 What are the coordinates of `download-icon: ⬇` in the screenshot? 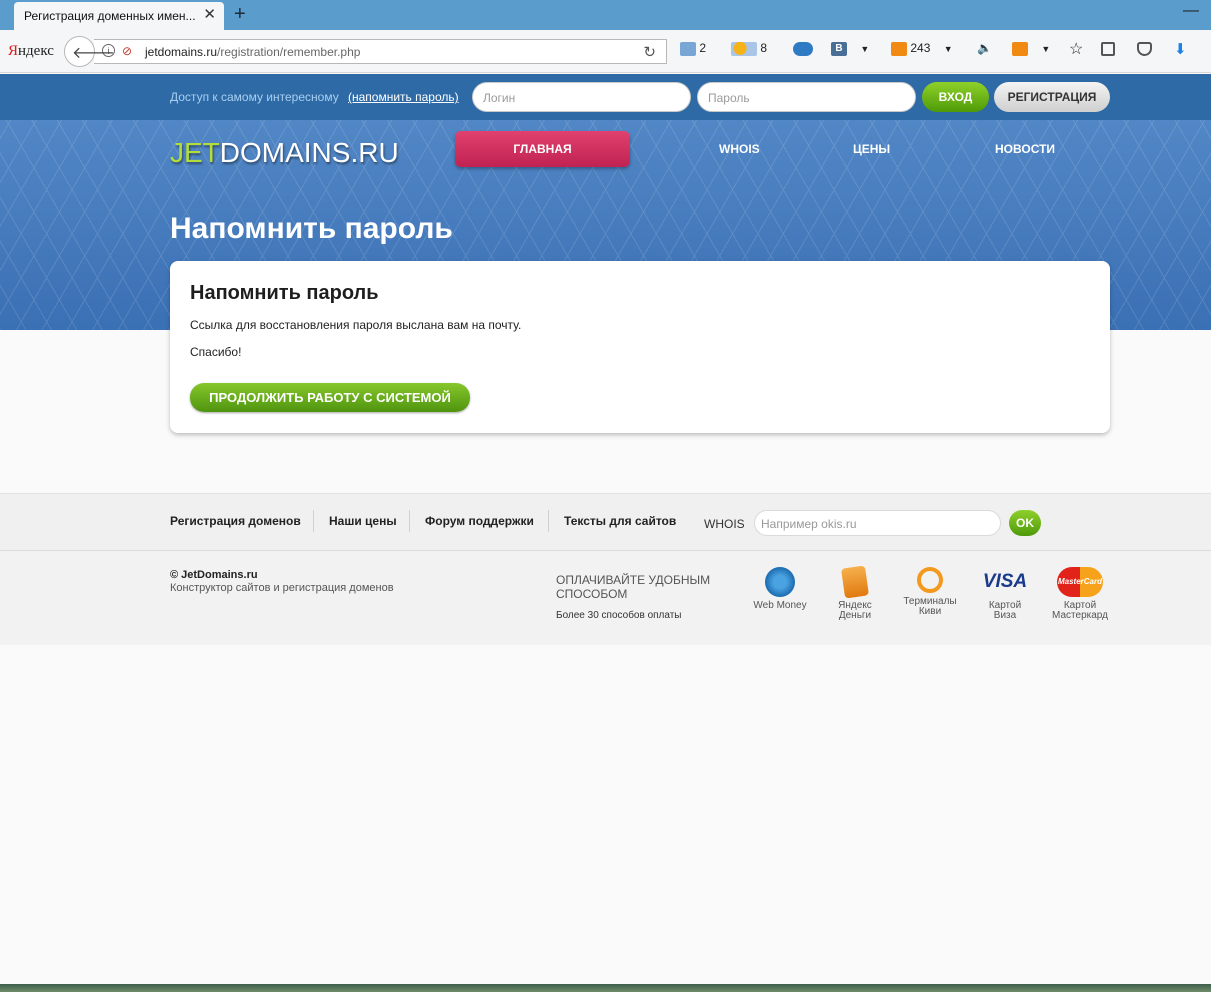 It's located at (1180, 49).